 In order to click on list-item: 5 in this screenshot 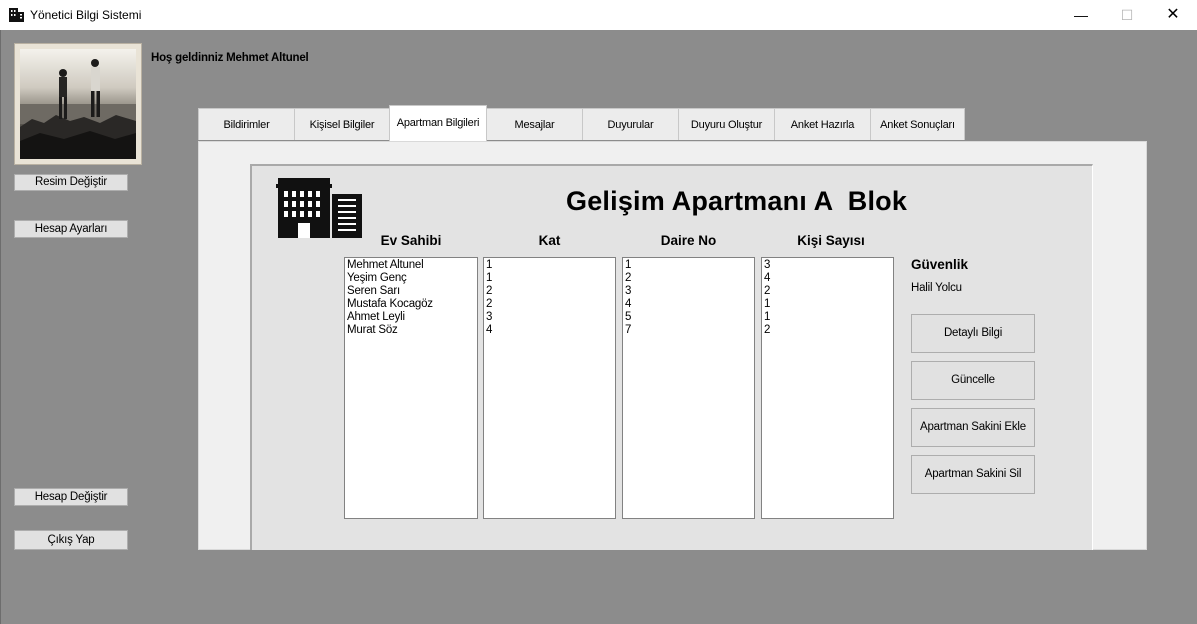, I will do `click(688, 317)`.